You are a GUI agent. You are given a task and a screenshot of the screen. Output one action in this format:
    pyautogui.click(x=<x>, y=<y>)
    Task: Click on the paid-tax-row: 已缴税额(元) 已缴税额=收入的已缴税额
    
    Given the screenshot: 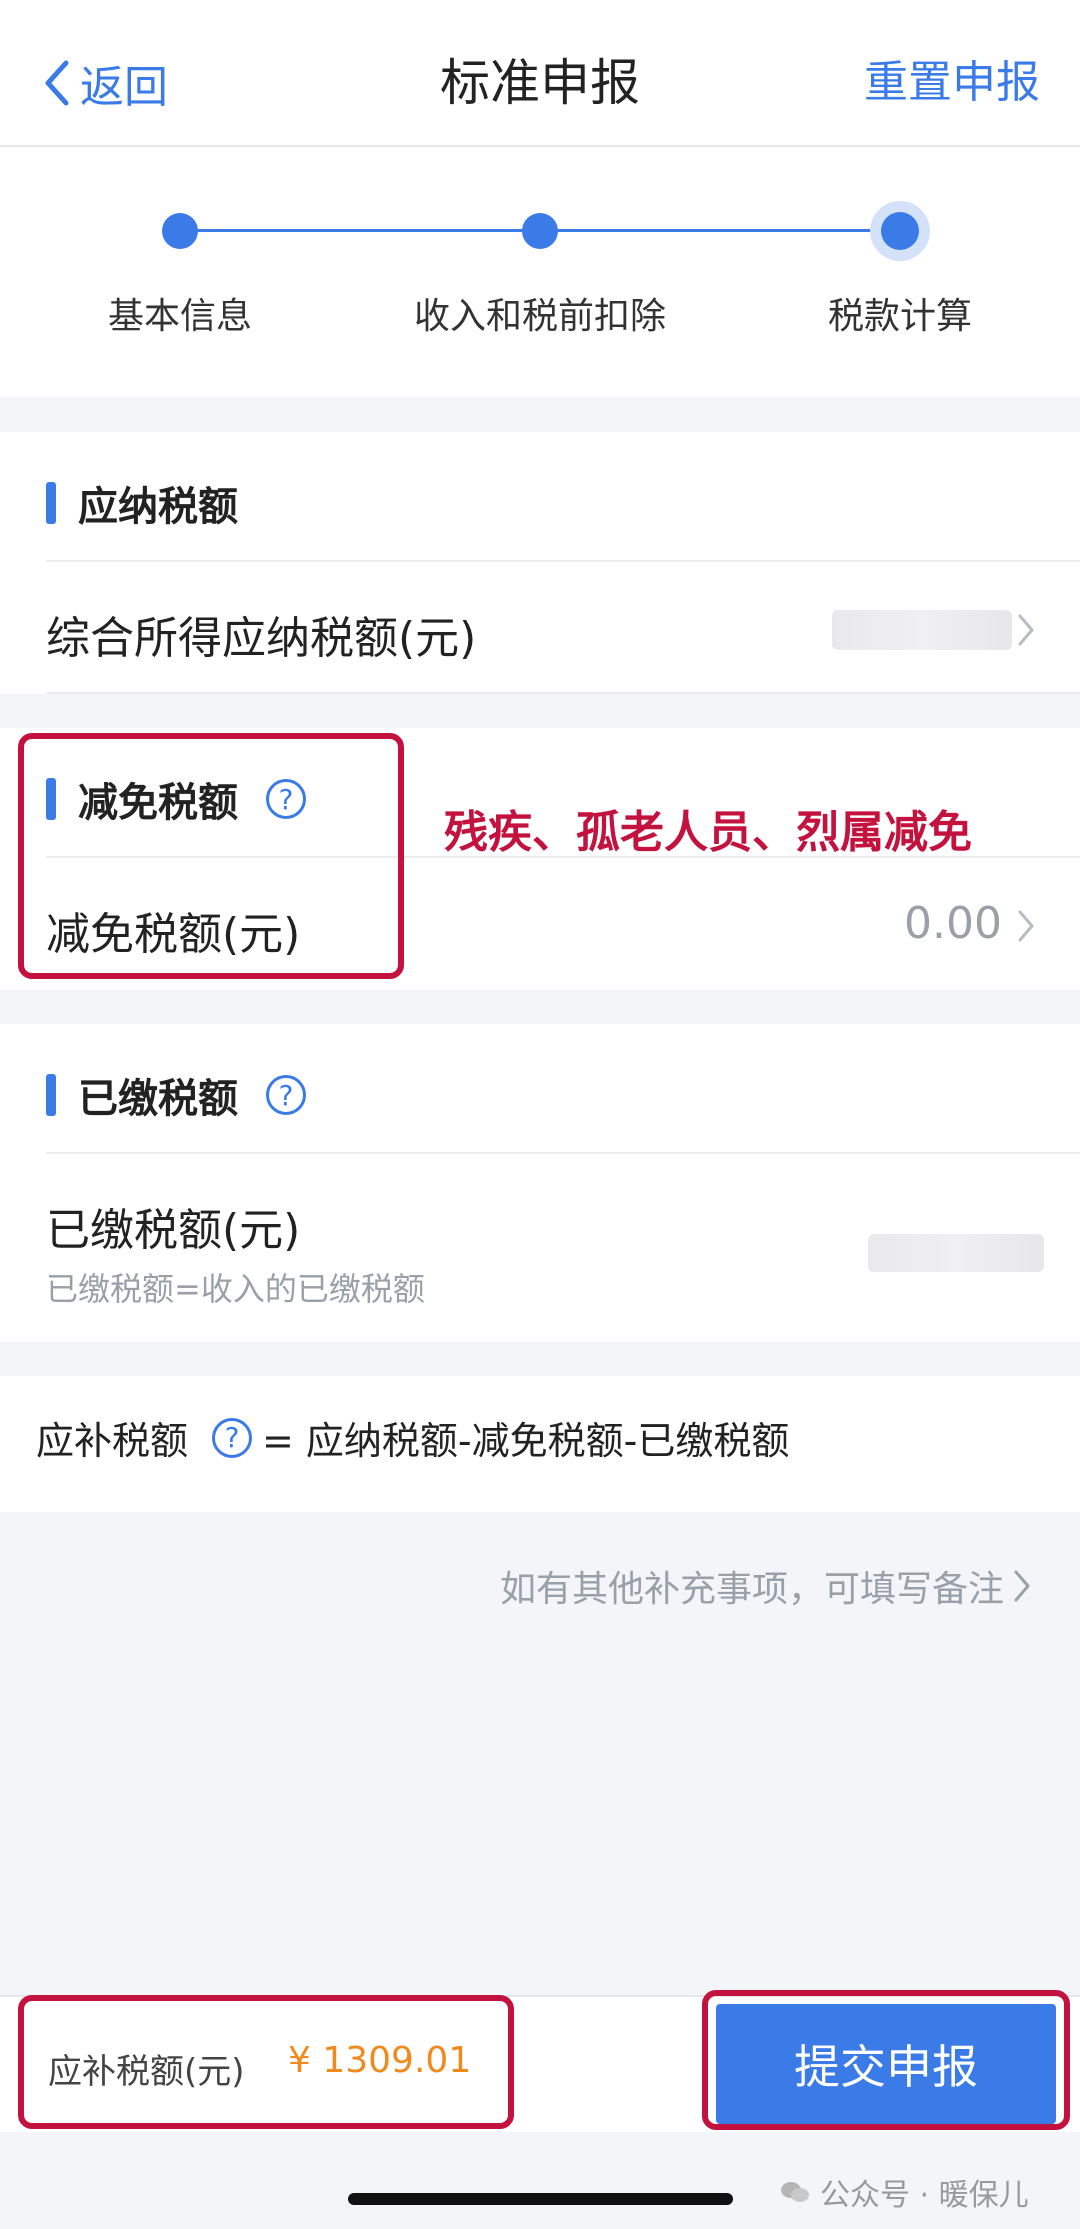 What is the action you would take?
    pyautogui.click(x=540, y=1248)
    